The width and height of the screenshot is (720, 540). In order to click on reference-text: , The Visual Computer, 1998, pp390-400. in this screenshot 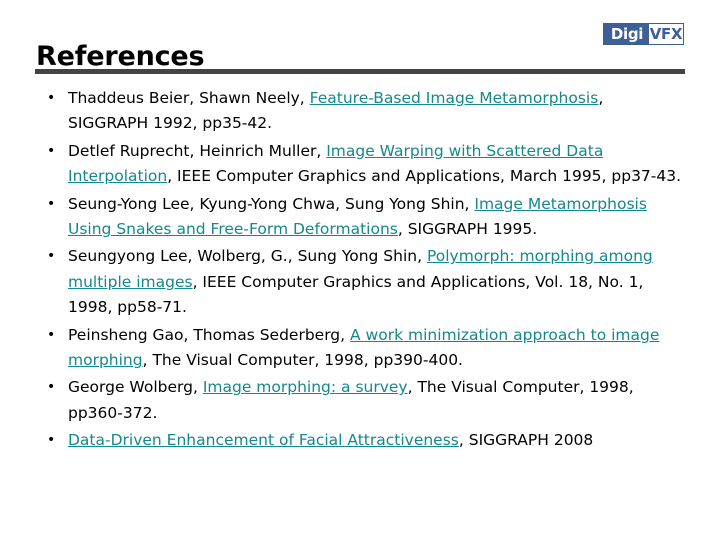, I will do `click(302, 360)`.